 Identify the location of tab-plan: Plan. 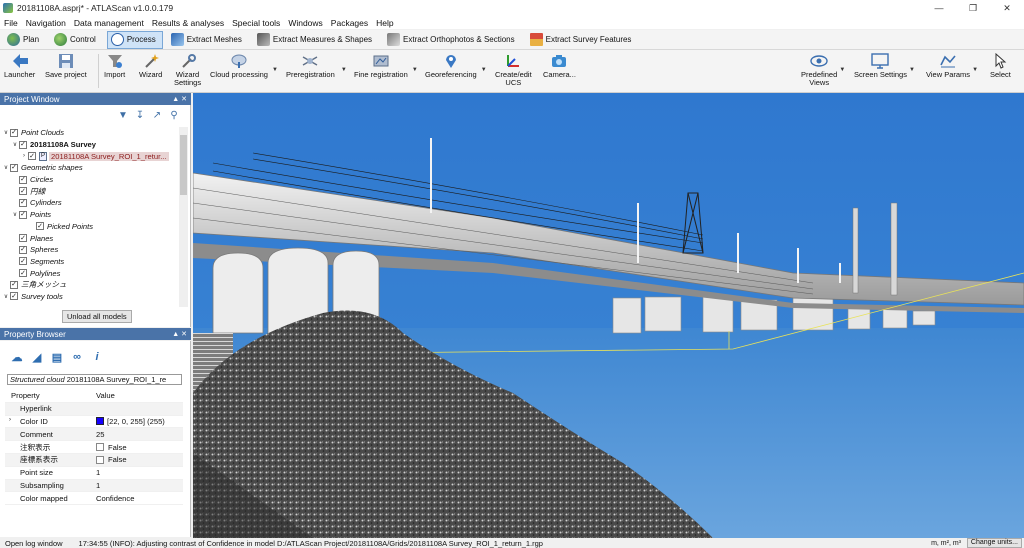
(24, 40).